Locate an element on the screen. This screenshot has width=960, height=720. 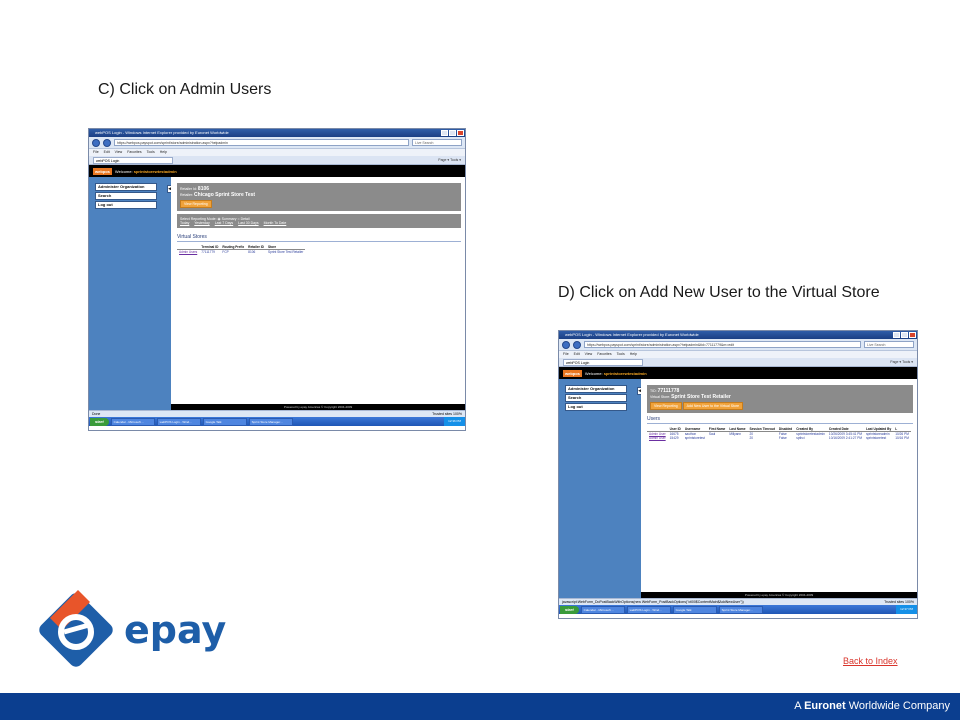
link-today: Today is located at coordinates (184, 223).